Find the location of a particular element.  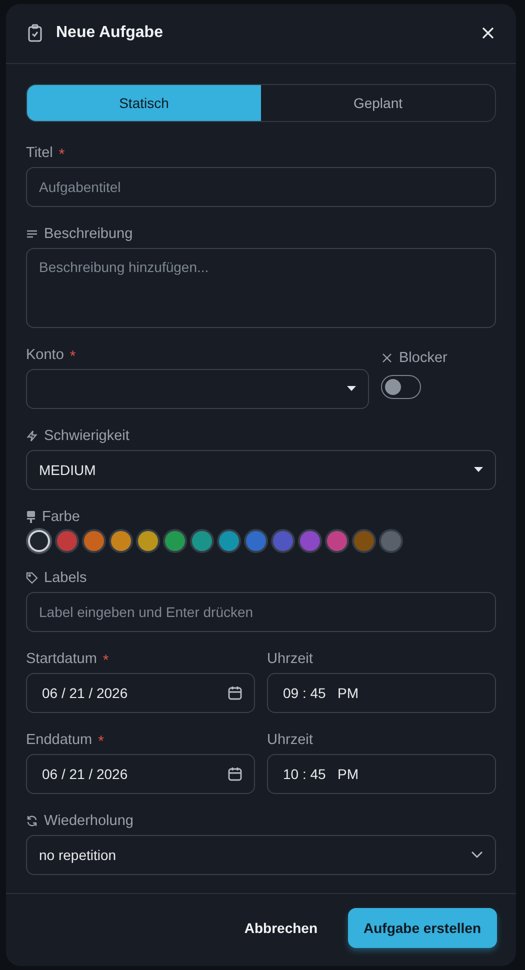

clipboard-icon is located at coordinates (35, 33).